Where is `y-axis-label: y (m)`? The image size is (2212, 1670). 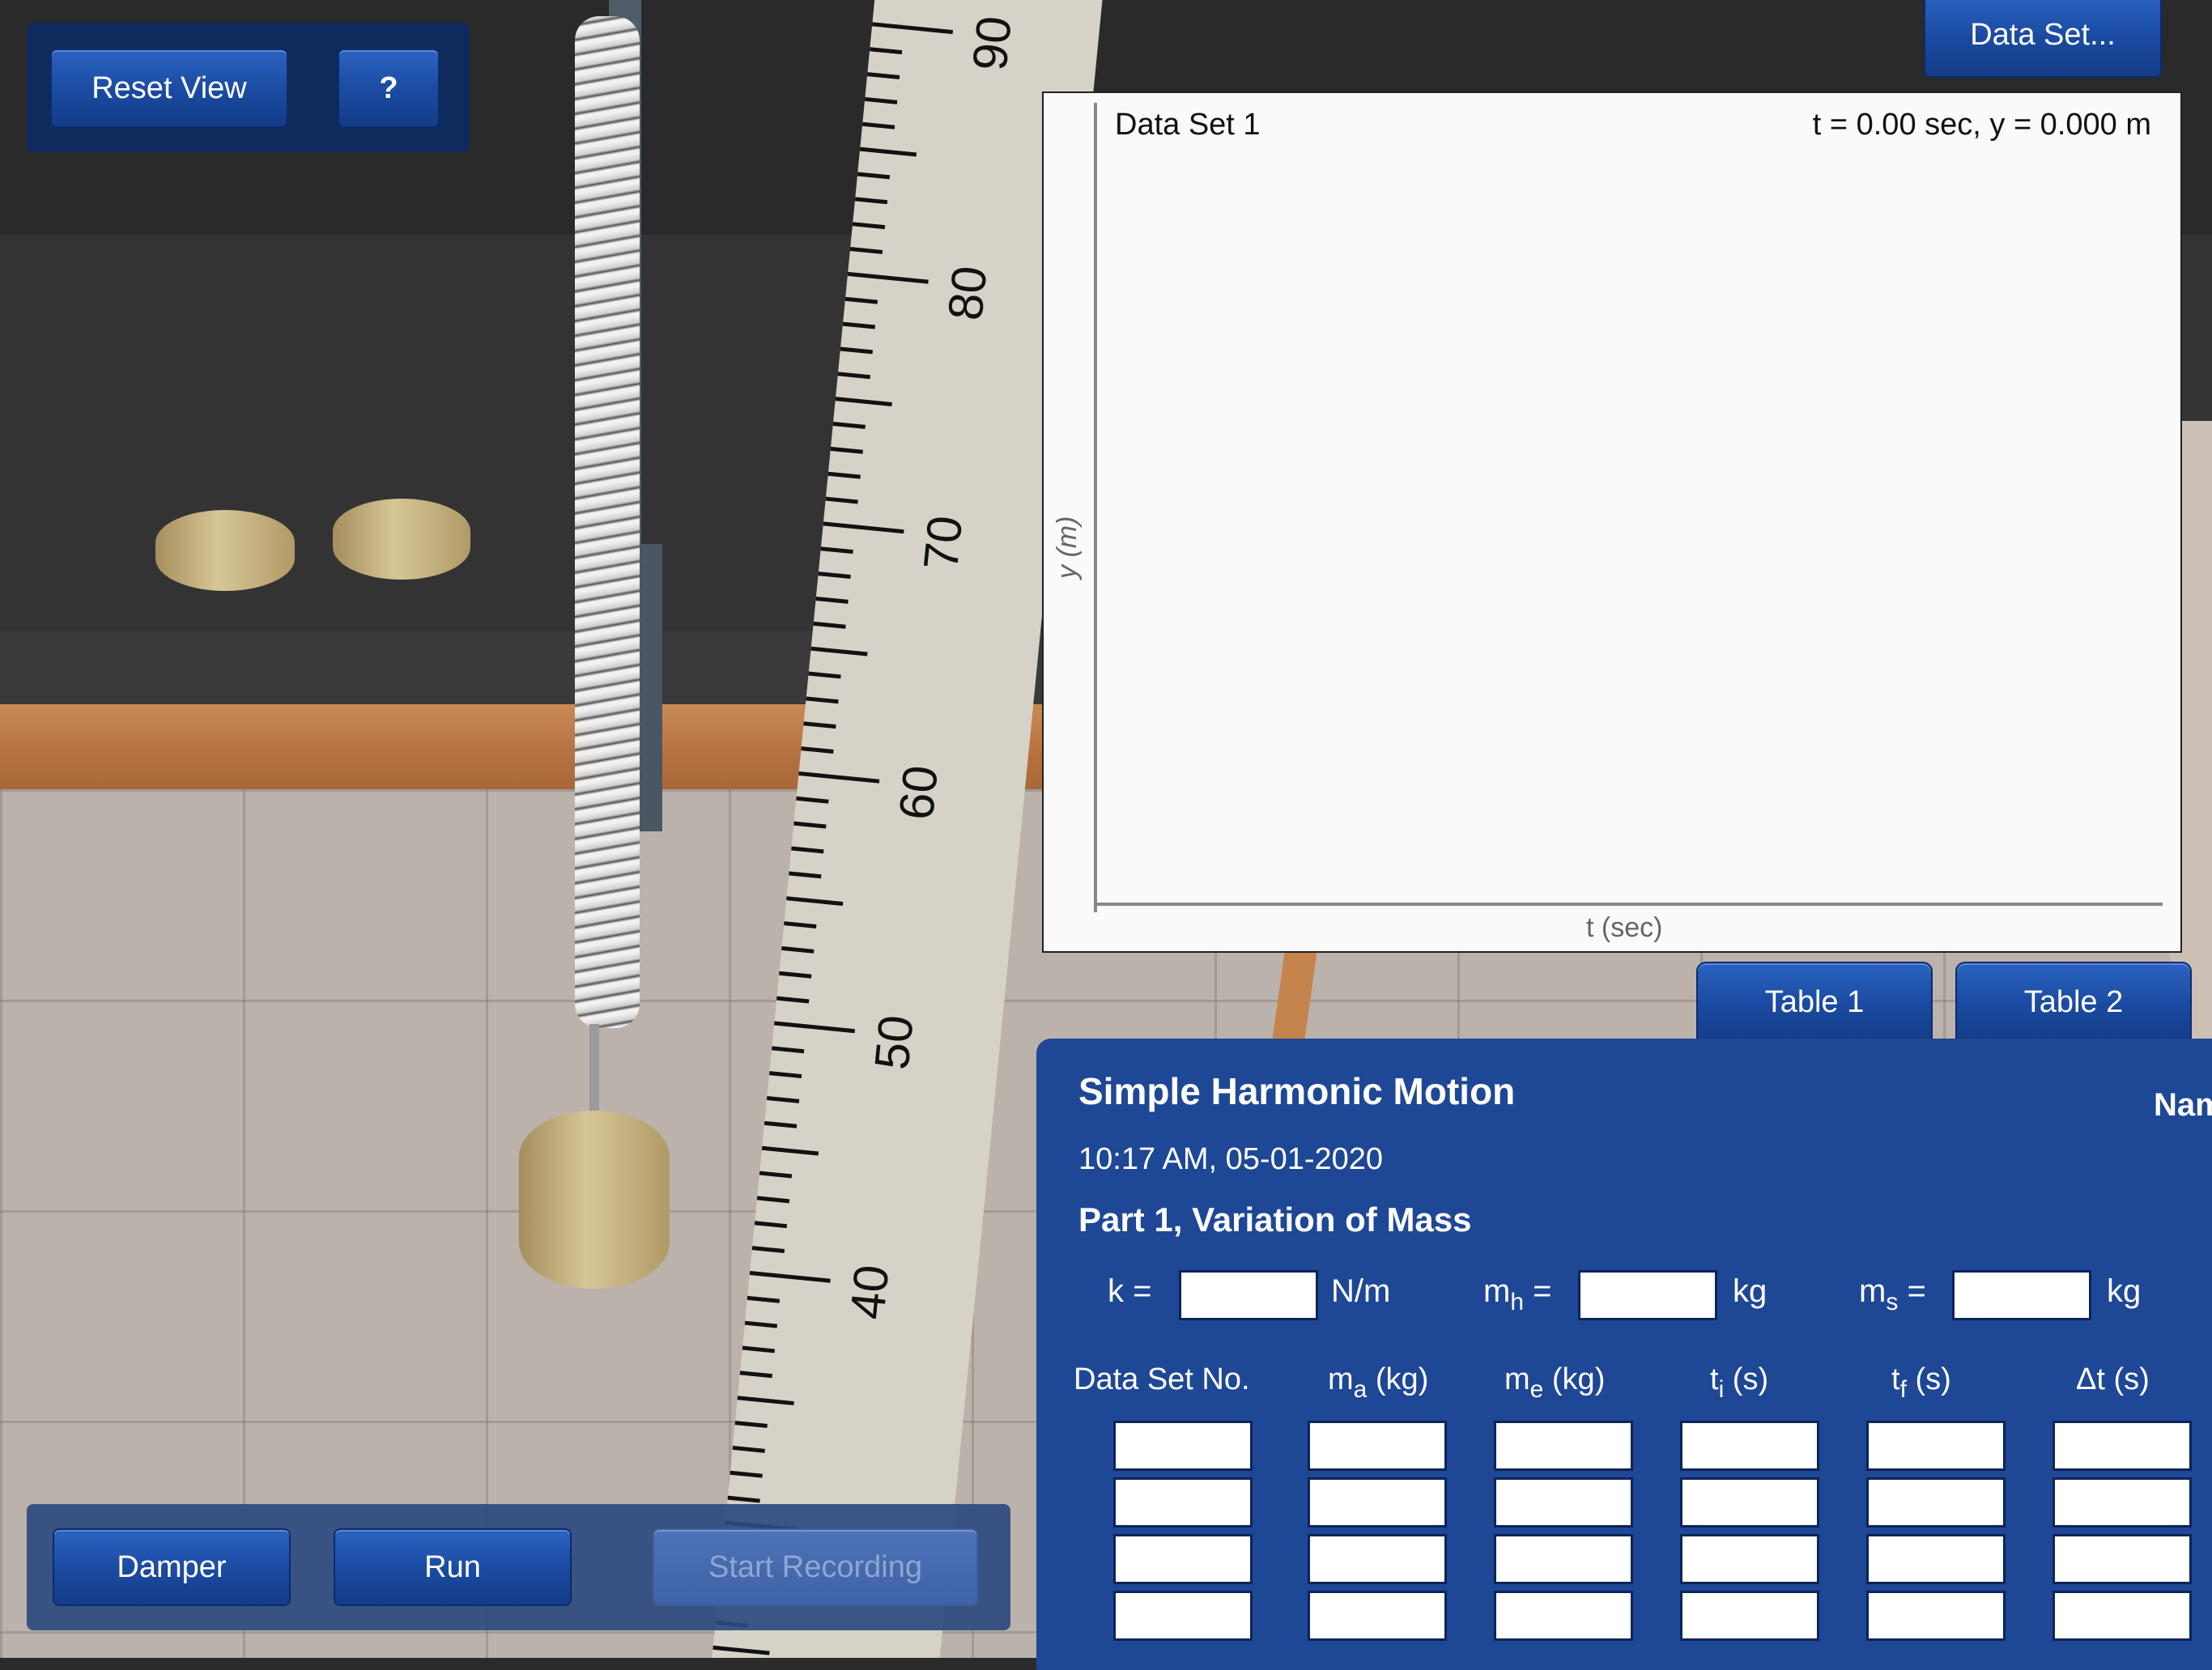
y-axis-label: y (m) is located at coordinates (1068, 547).